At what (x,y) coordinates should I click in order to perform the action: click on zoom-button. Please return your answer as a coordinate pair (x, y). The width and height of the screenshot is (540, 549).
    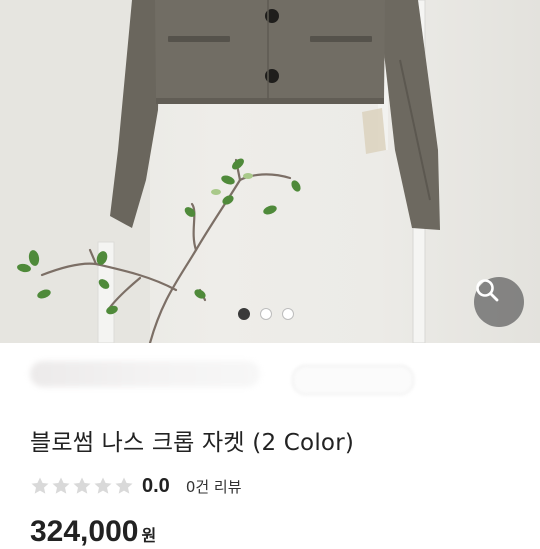
    Looking at the image, I should click on (499, 302).